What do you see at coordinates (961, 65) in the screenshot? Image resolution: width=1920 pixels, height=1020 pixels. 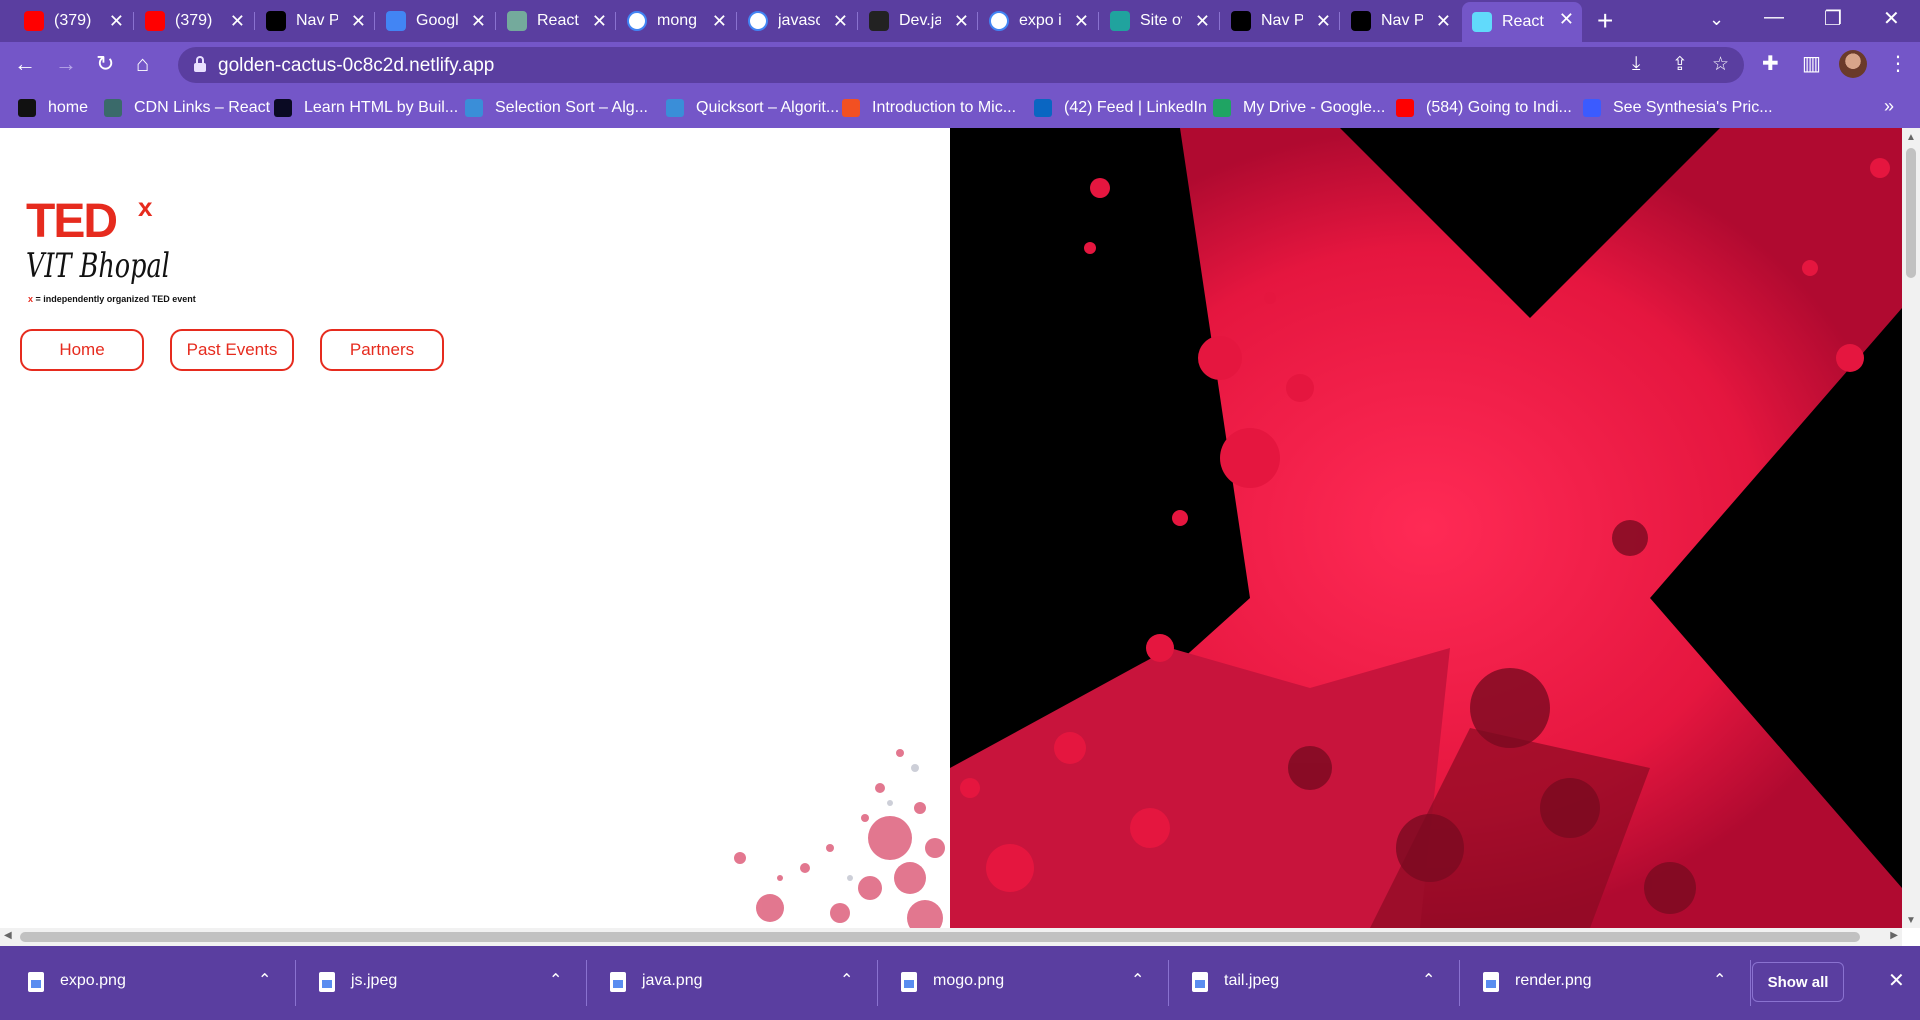 I see `address-bar: golden-cactus-0c8c2d.netlify.app ⤓ ⇪ ☆` at bounding box center [961, 65].